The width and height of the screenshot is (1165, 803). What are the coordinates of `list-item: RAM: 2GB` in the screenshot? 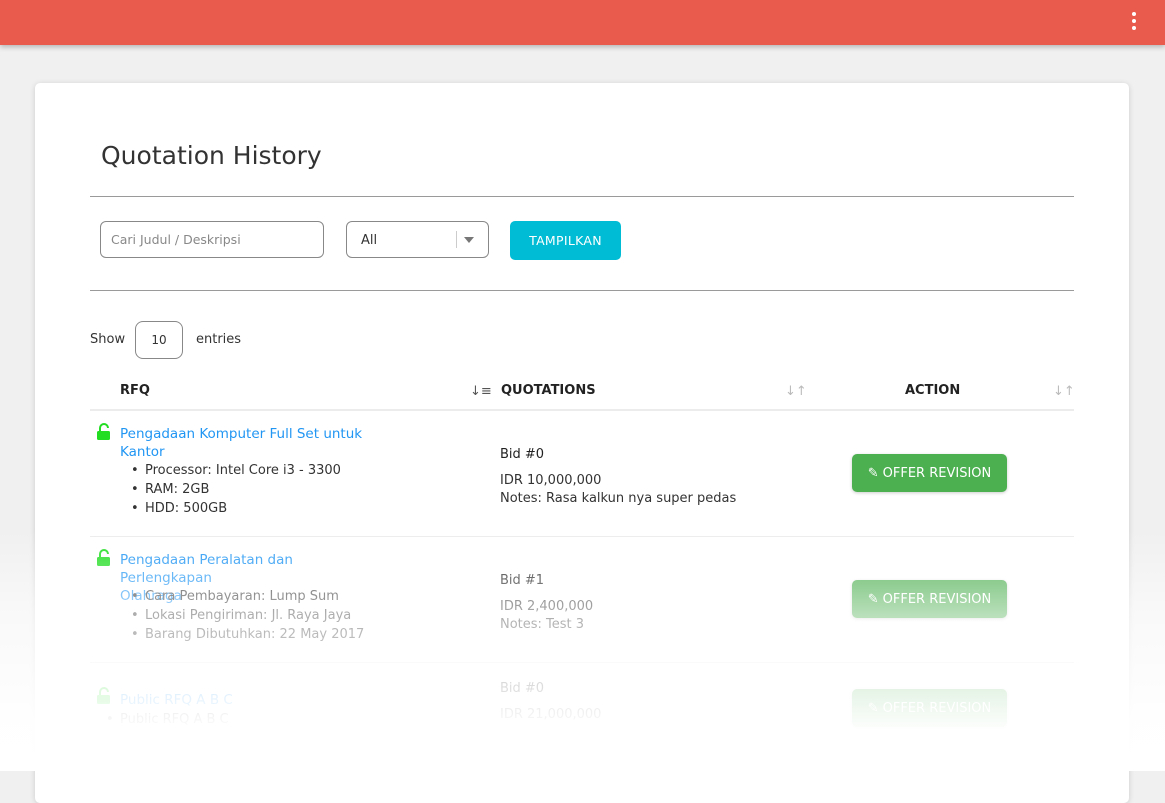 It's located at (236, 489).